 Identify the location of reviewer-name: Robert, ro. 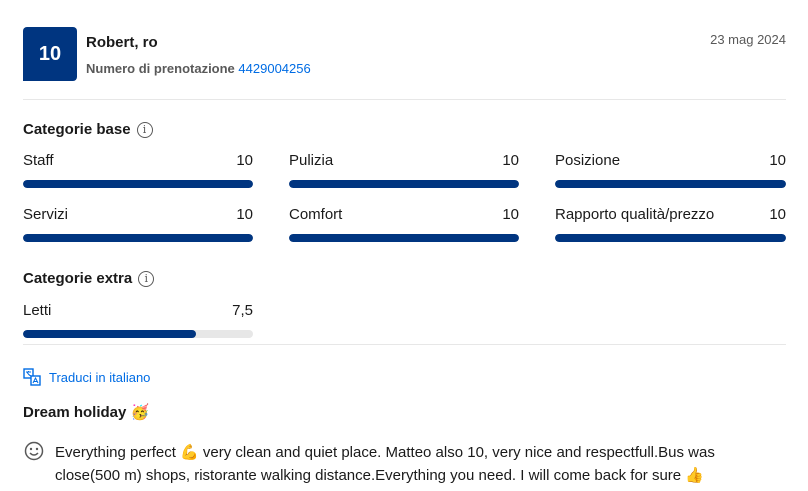
(122, 42).